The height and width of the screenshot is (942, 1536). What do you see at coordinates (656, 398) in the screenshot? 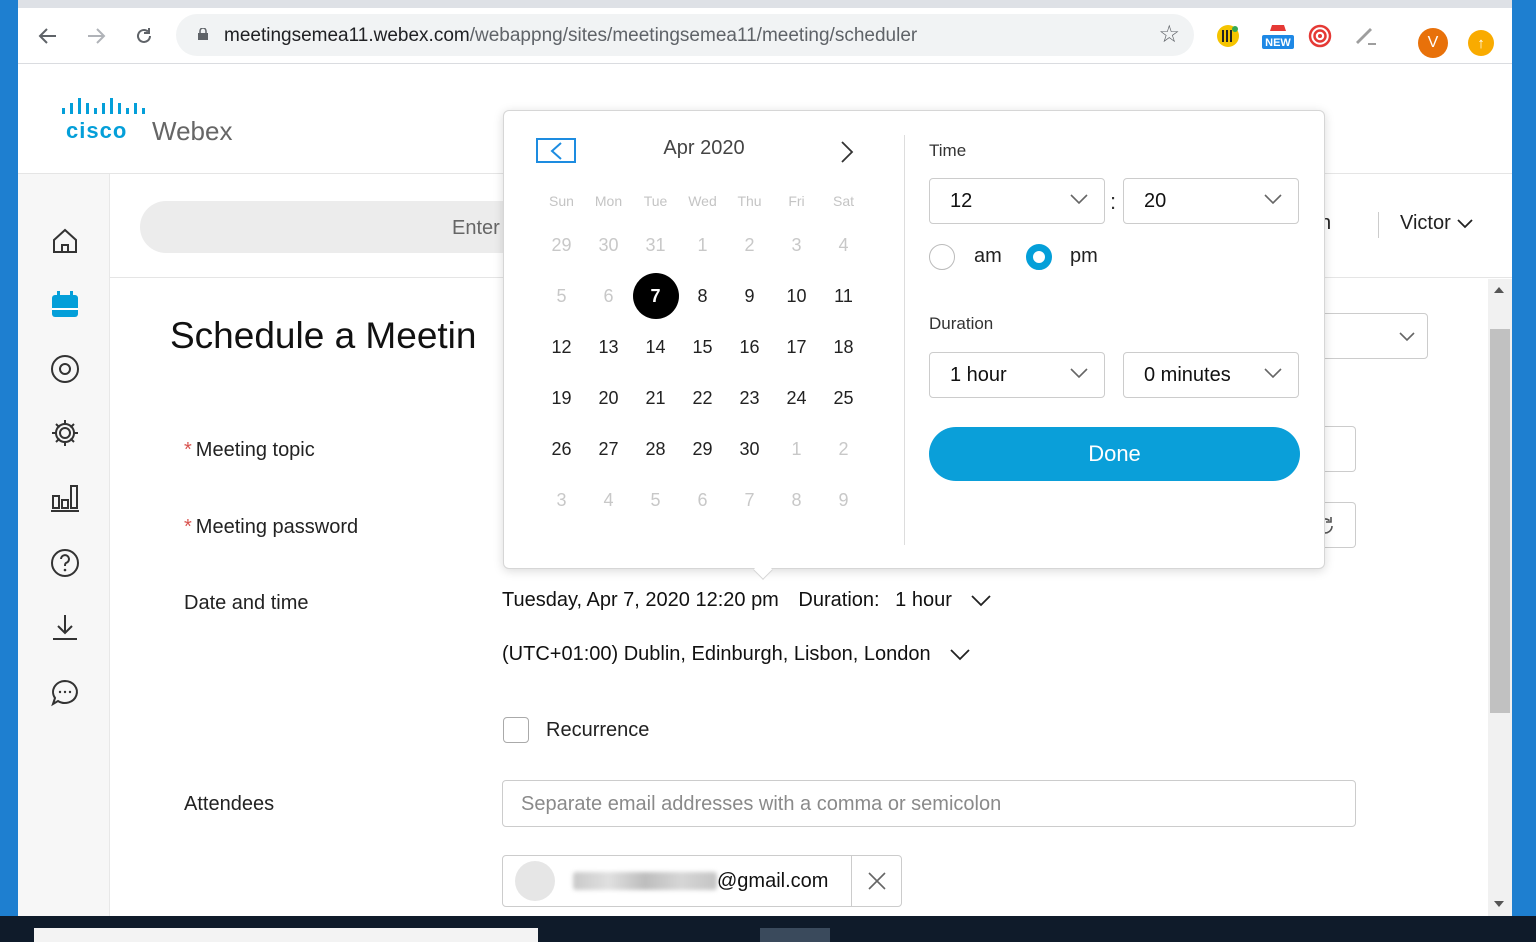
I see `calendar-day: 21` at bounding box center [656, 398].